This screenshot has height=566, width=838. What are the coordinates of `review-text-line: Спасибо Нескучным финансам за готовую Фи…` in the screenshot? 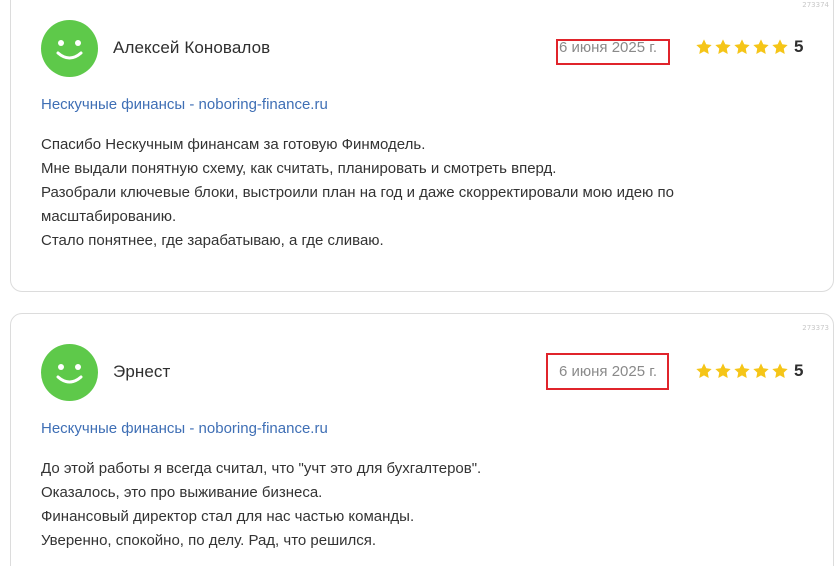 It's located at (233, 144).